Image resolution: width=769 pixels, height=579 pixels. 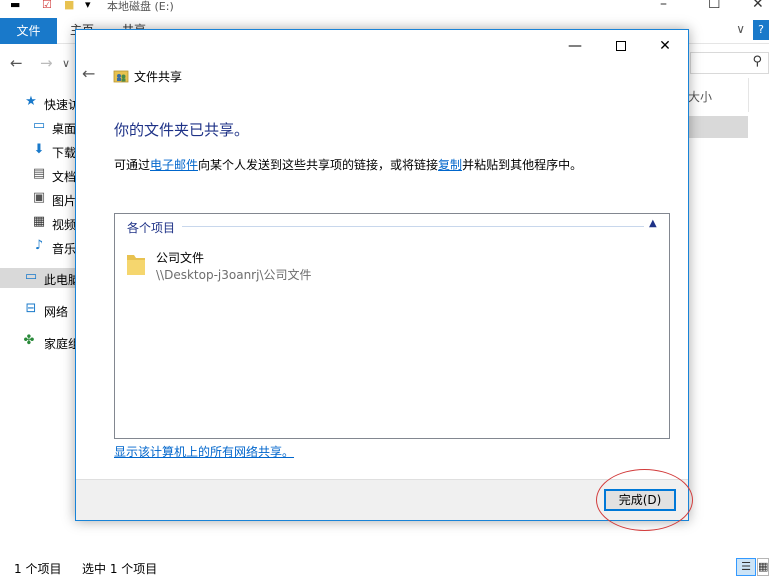 I want to click on dialog-minimize-icon: —, so click(x=575, y=46).